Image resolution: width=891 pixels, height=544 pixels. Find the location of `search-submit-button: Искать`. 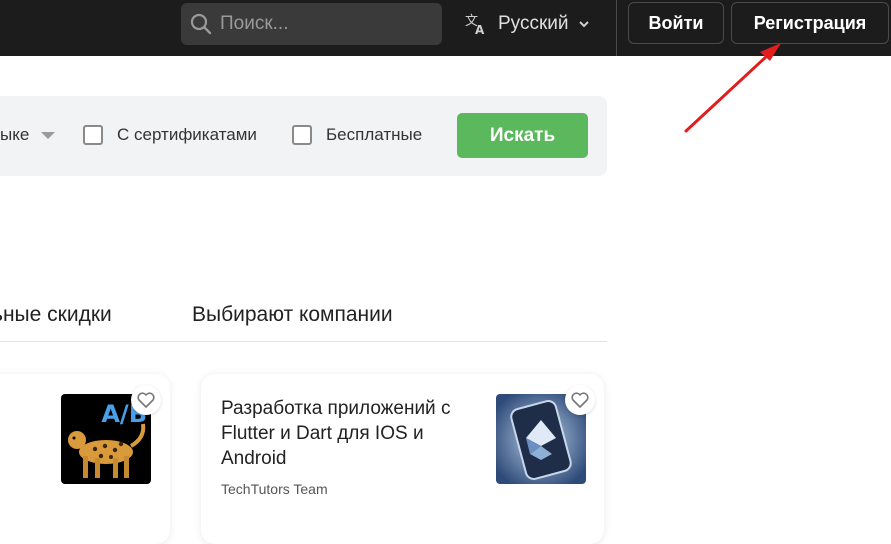

search-submit-button: Искать is located at coordinates (522, 135).